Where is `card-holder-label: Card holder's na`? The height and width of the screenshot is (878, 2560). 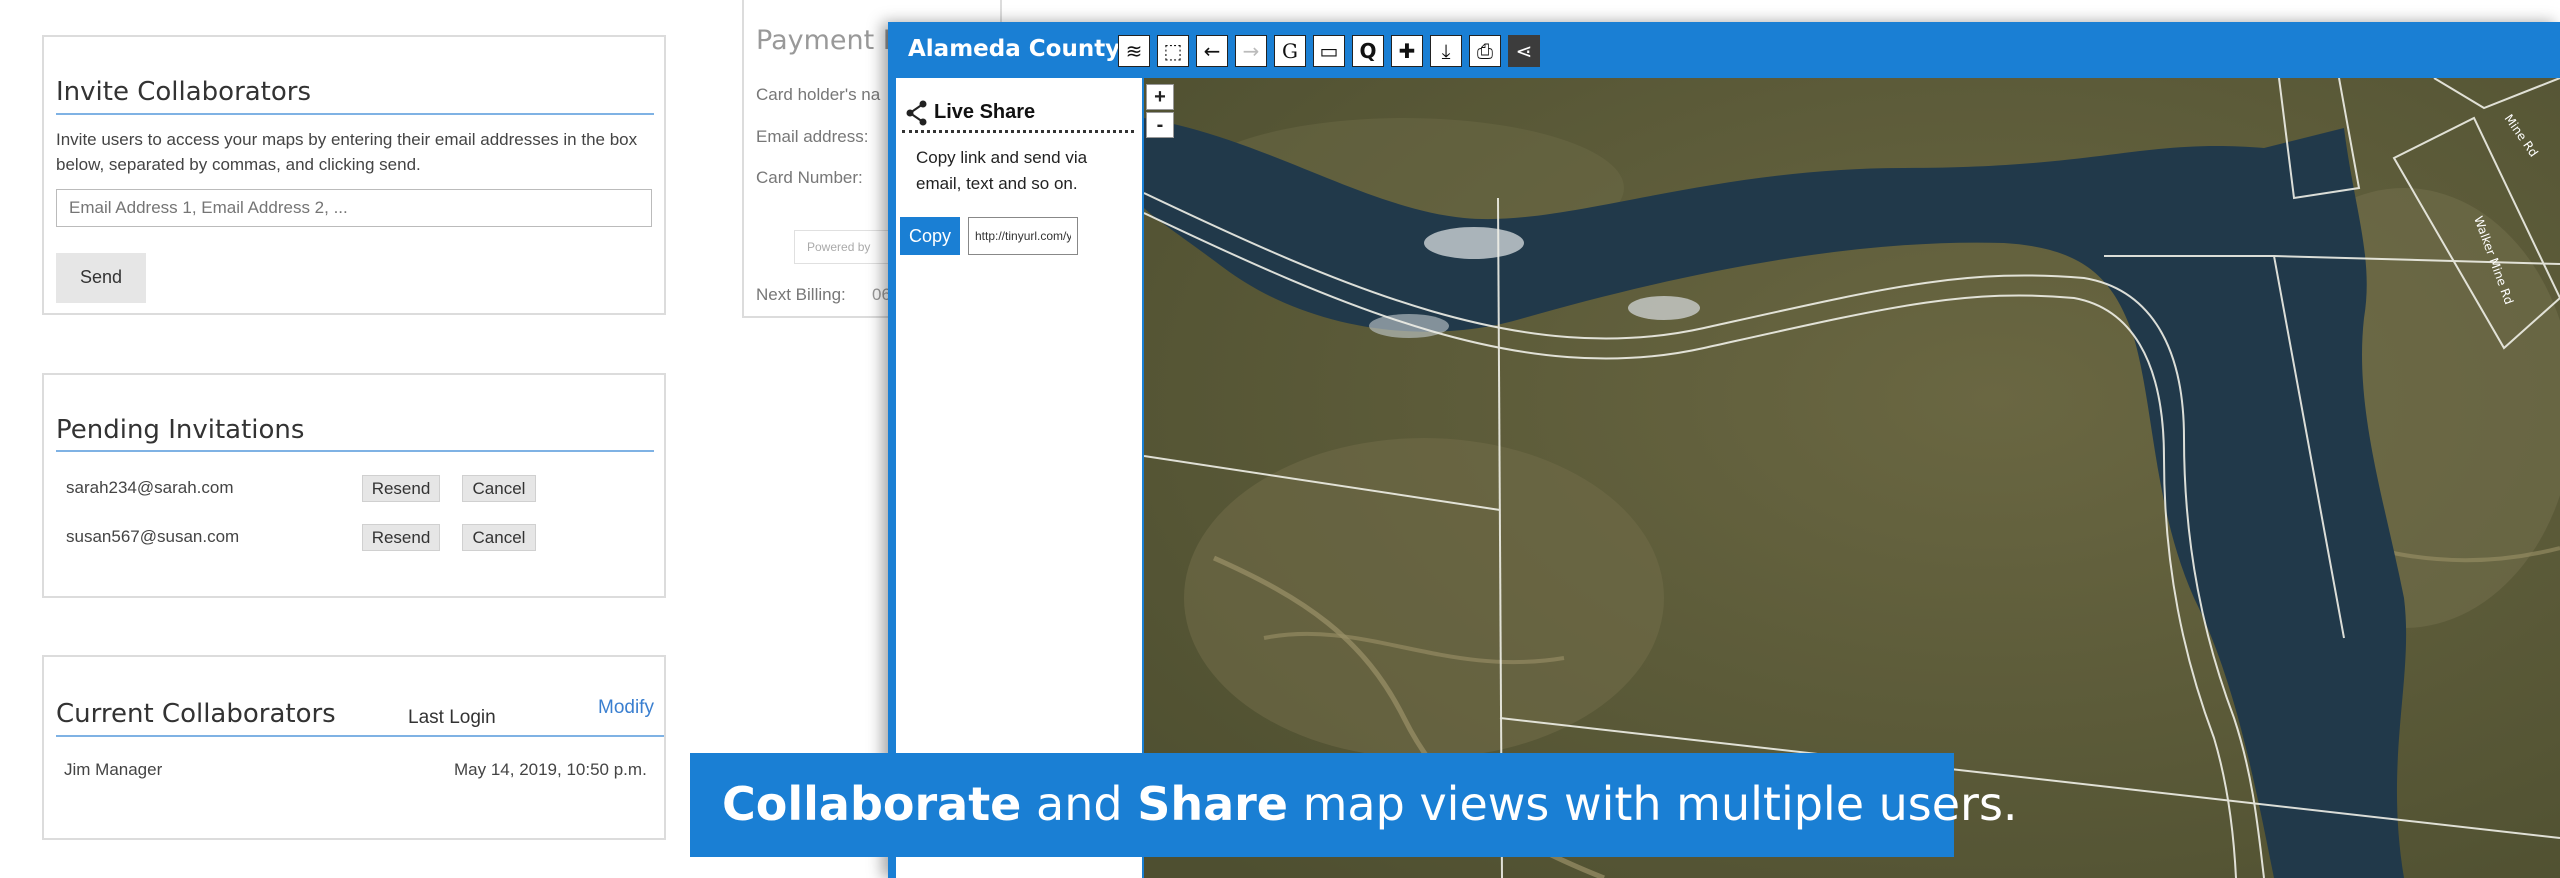
card-holder-label: Card holder's na is located at coordinates (818, 94).